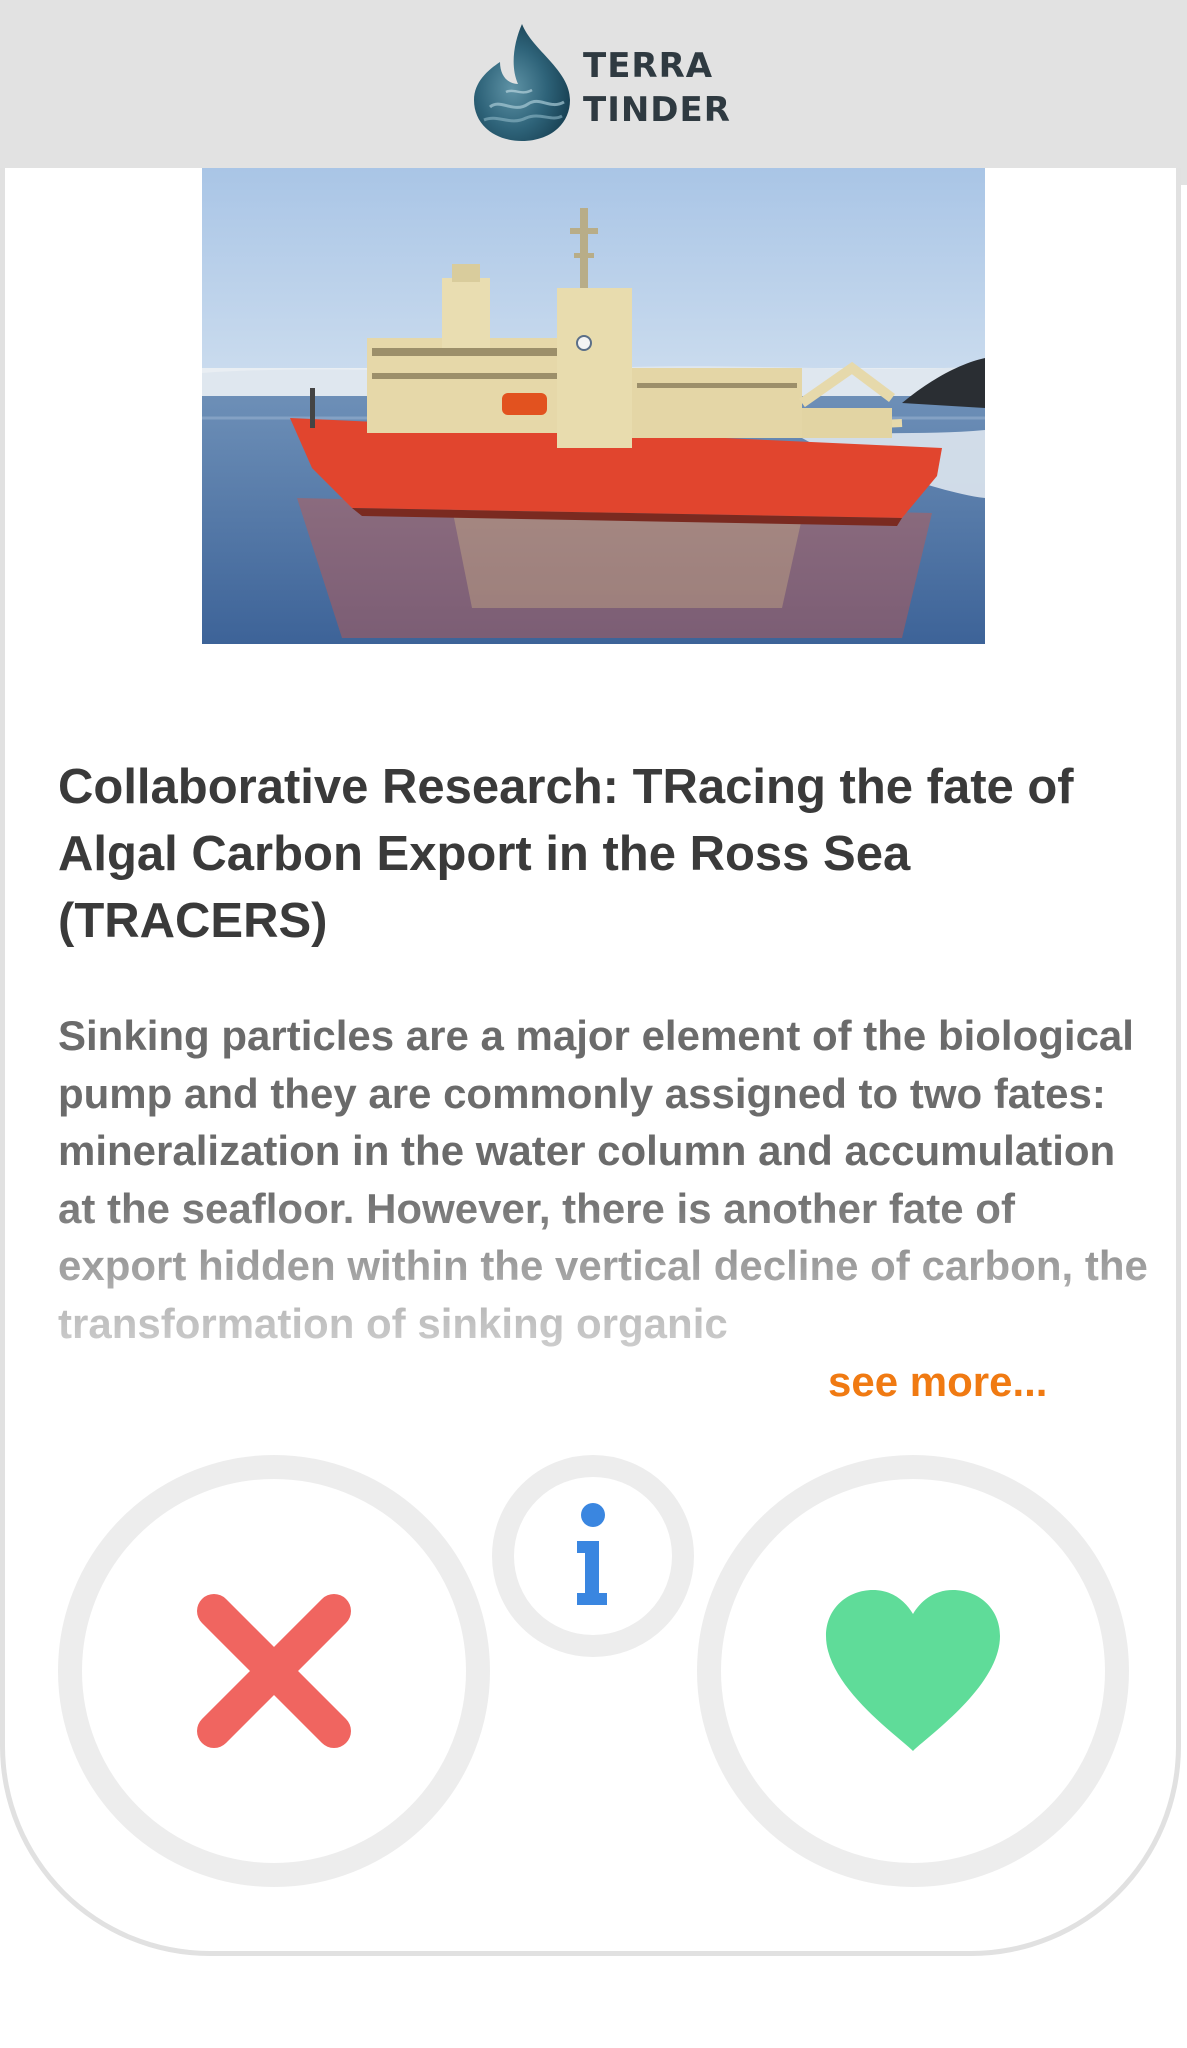  I want to click on logo-line-1: TERRA, so click(648, 66).